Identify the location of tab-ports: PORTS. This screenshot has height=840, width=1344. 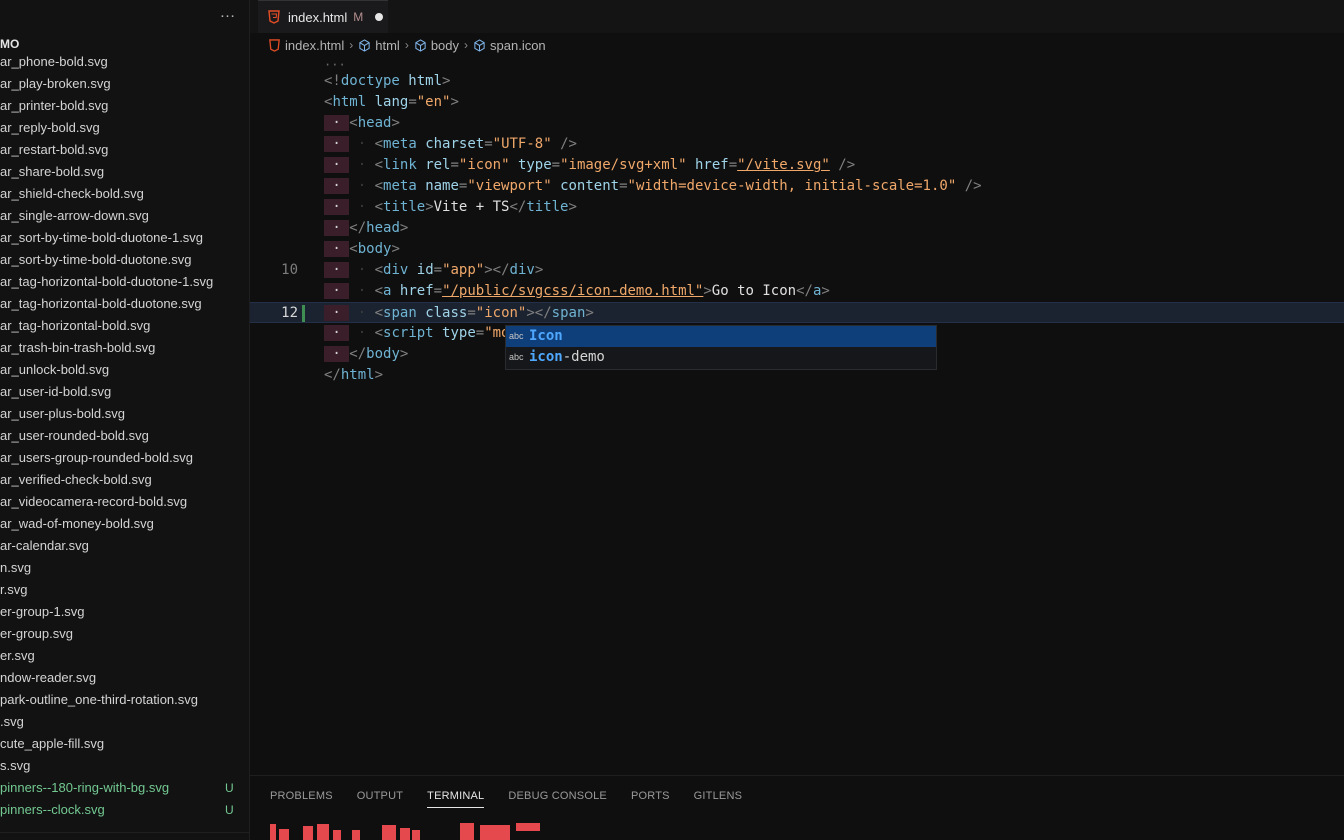
(650, 796).